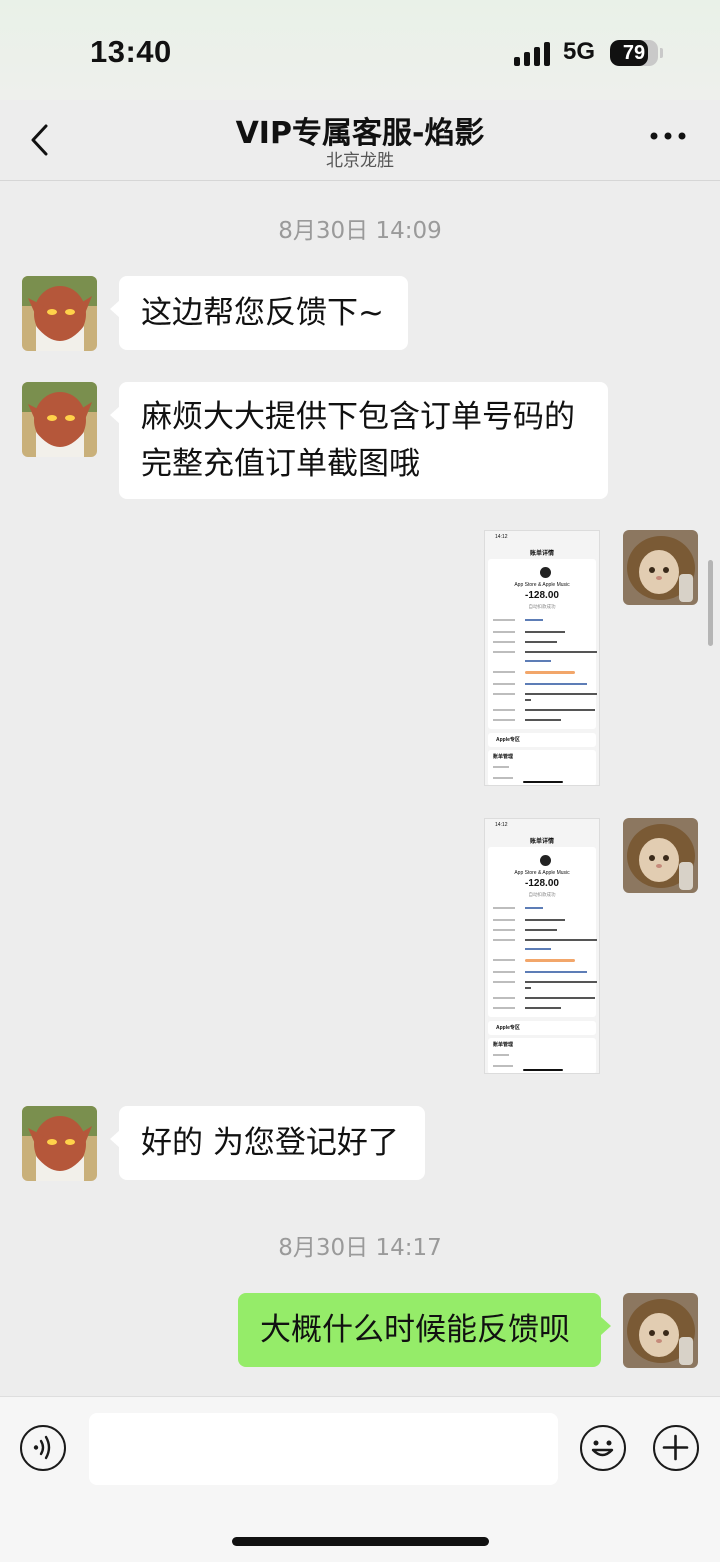  Describe the element at coordinates (360, 50) in the screenshot. I see `status-bar: 13:40 5G 79` at that location.